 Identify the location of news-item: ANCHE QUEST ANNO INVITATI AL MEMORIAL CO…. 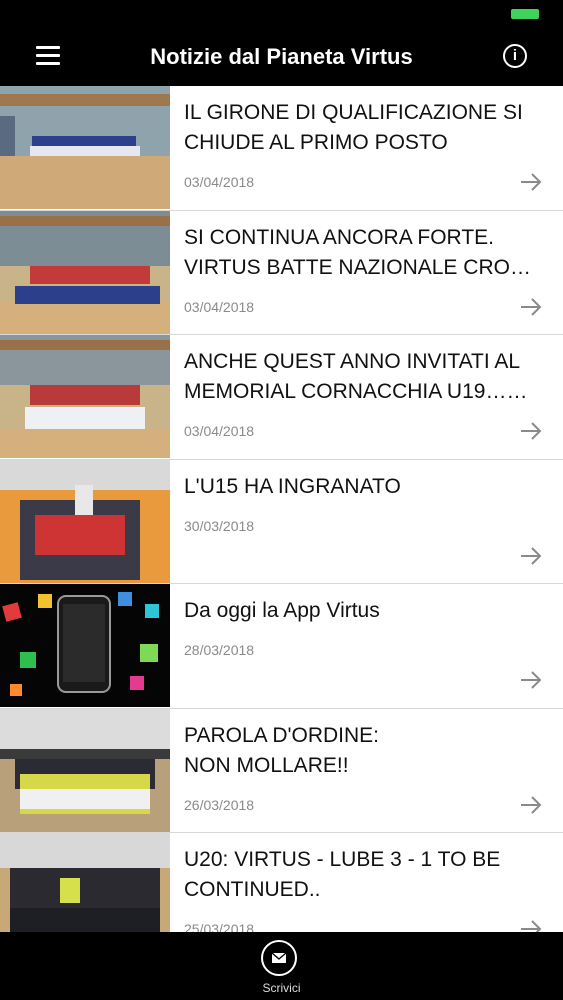
(281, 397).